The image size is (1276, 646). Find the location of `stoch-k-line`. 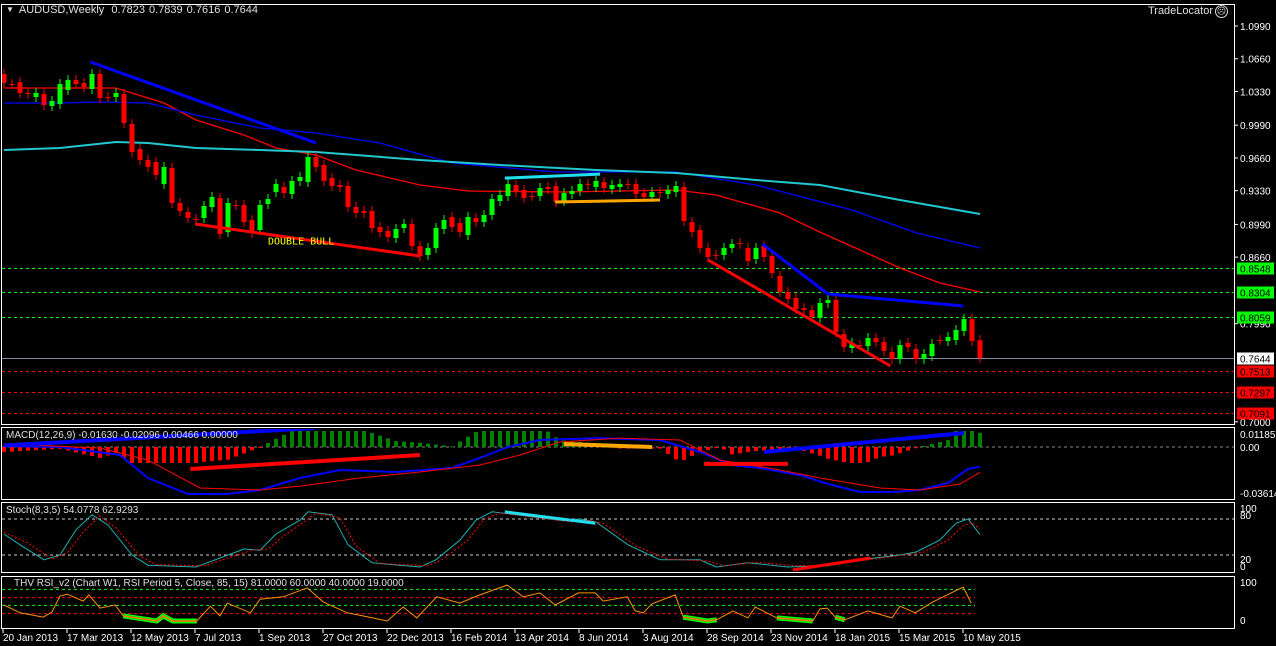

stoch-k-line is located at coordinates (492, 539).